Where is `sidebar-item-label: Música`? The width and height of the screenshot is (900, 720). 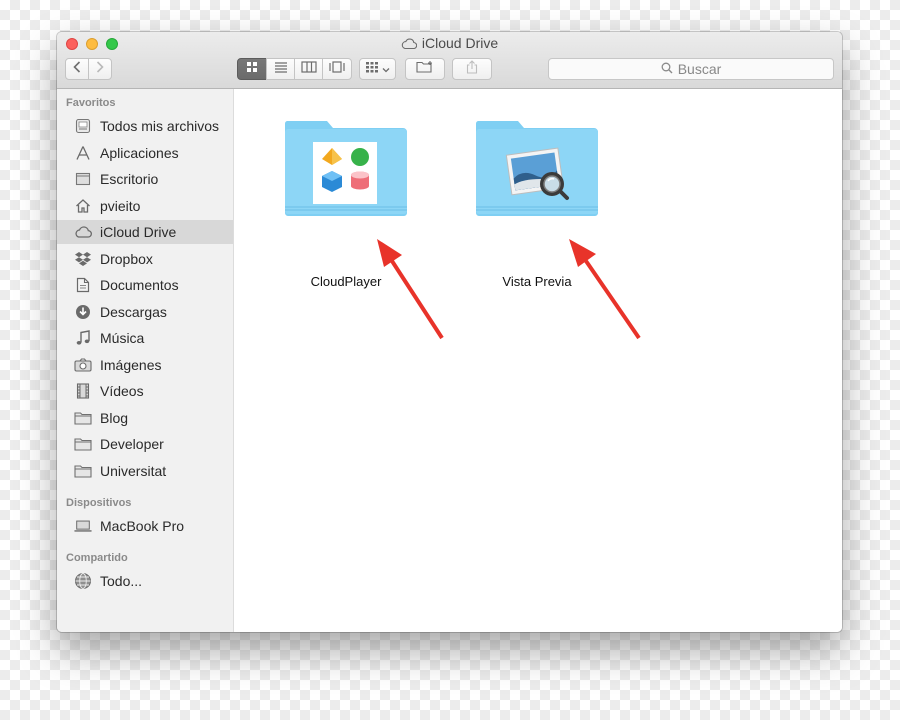 sidebar-item-label: Música is located at coordinates (122, 338).